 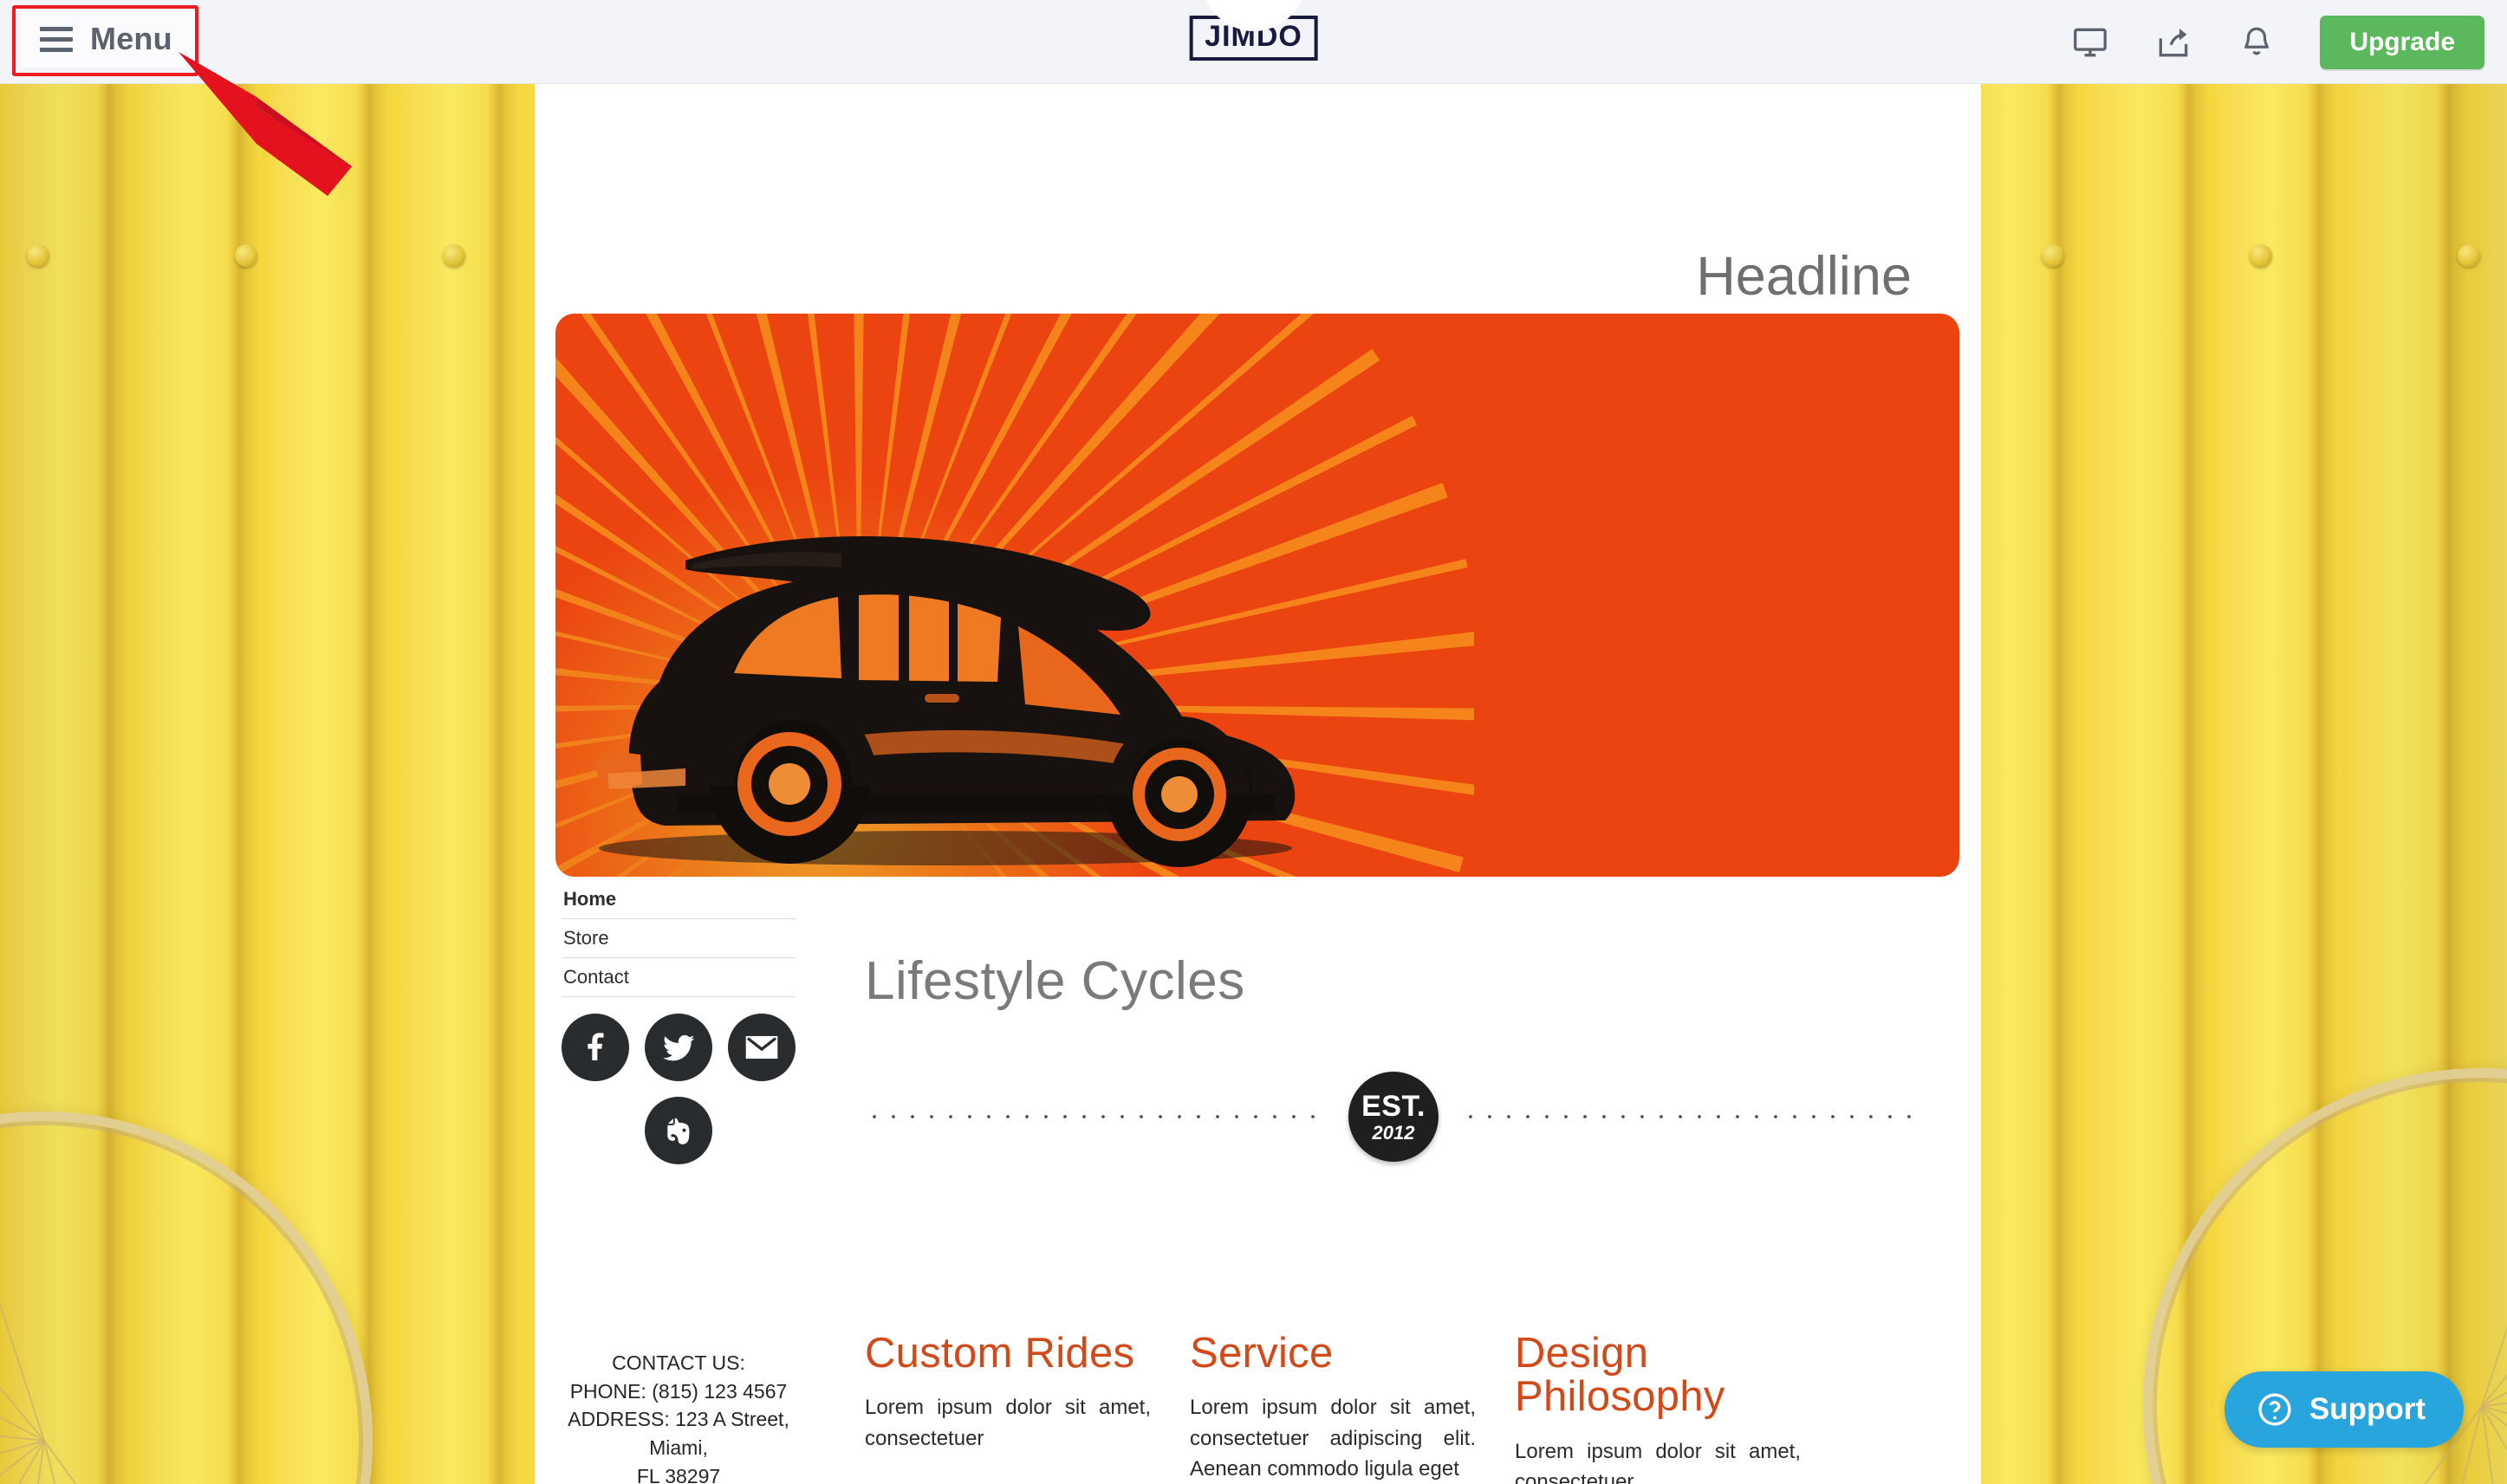 I want to click on email-icon, so click(x=762, y=1047).